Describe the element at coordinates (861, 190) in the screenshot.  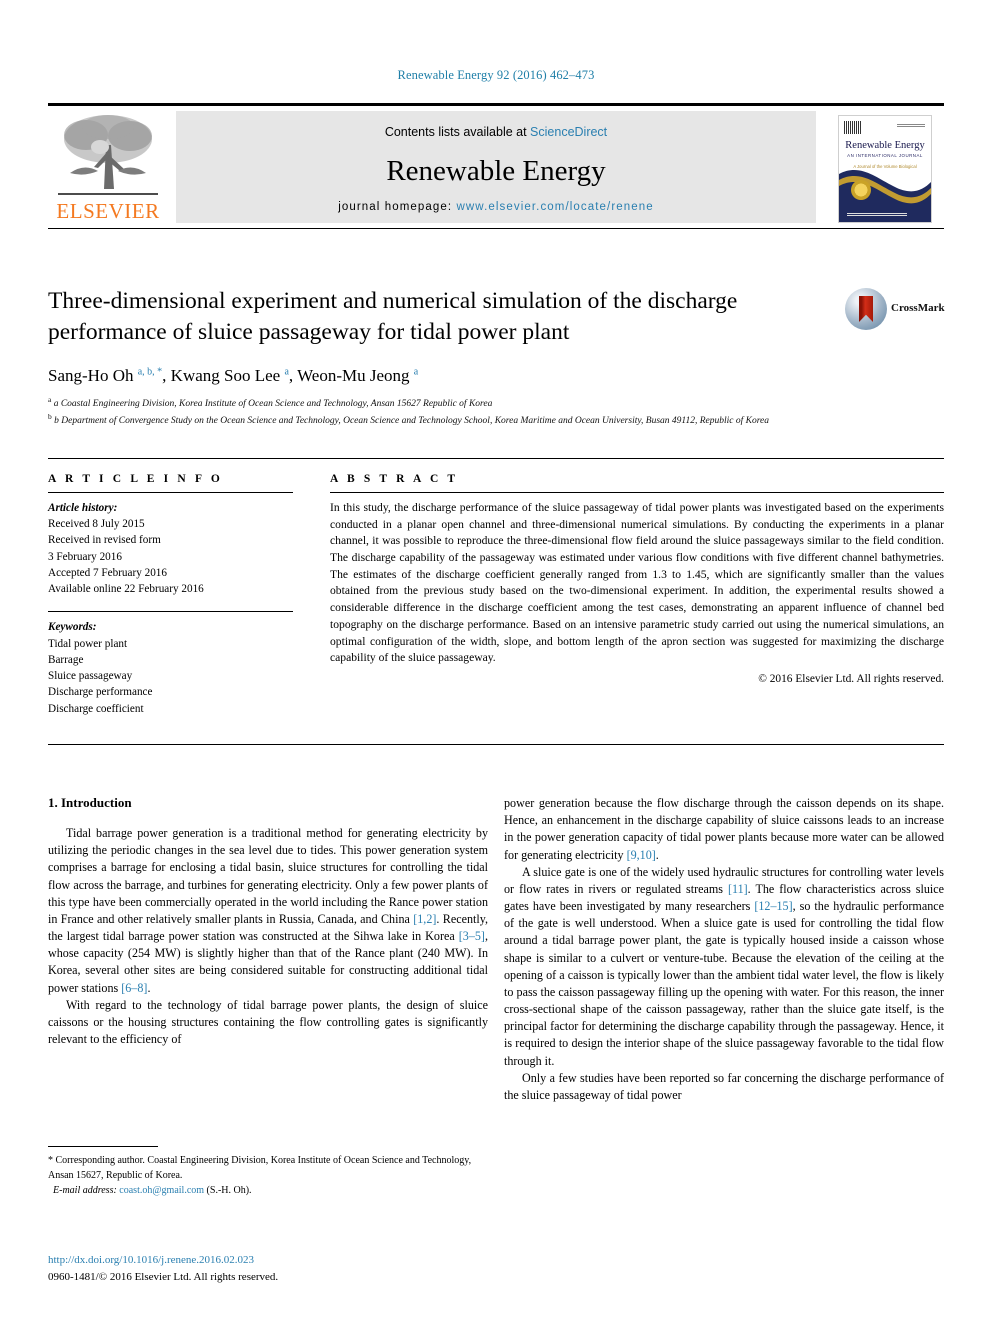
I see `society-emblem-icon` at that location.